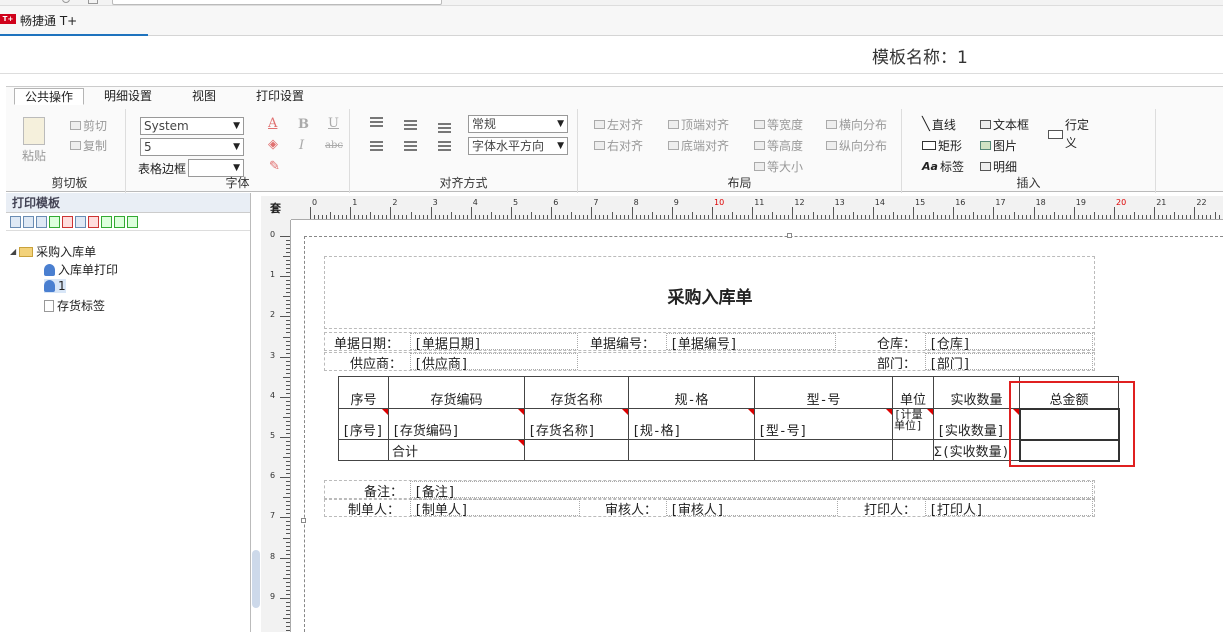 The height and width of the screenshot is (632, 1223). Describe the element at coordinates (410, 146) in the screenshot. I see `align-center-icon` at that location.